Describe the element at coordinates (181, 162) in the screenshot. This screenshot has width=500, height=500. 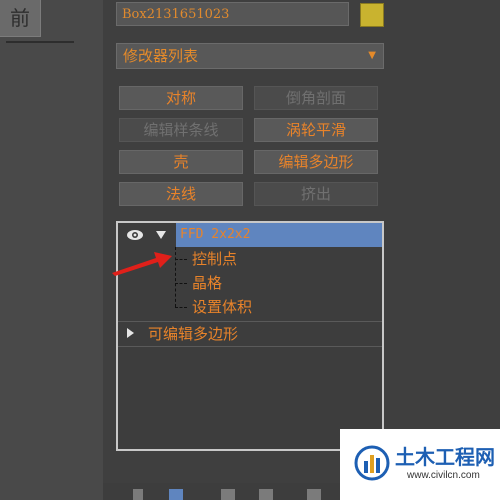
I see `modifier-button-shell: 壳` at that location.